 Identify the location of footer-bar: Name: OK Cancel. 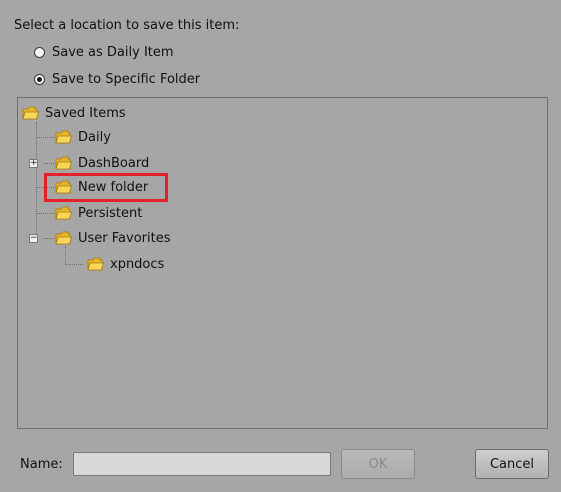
(280, 466).